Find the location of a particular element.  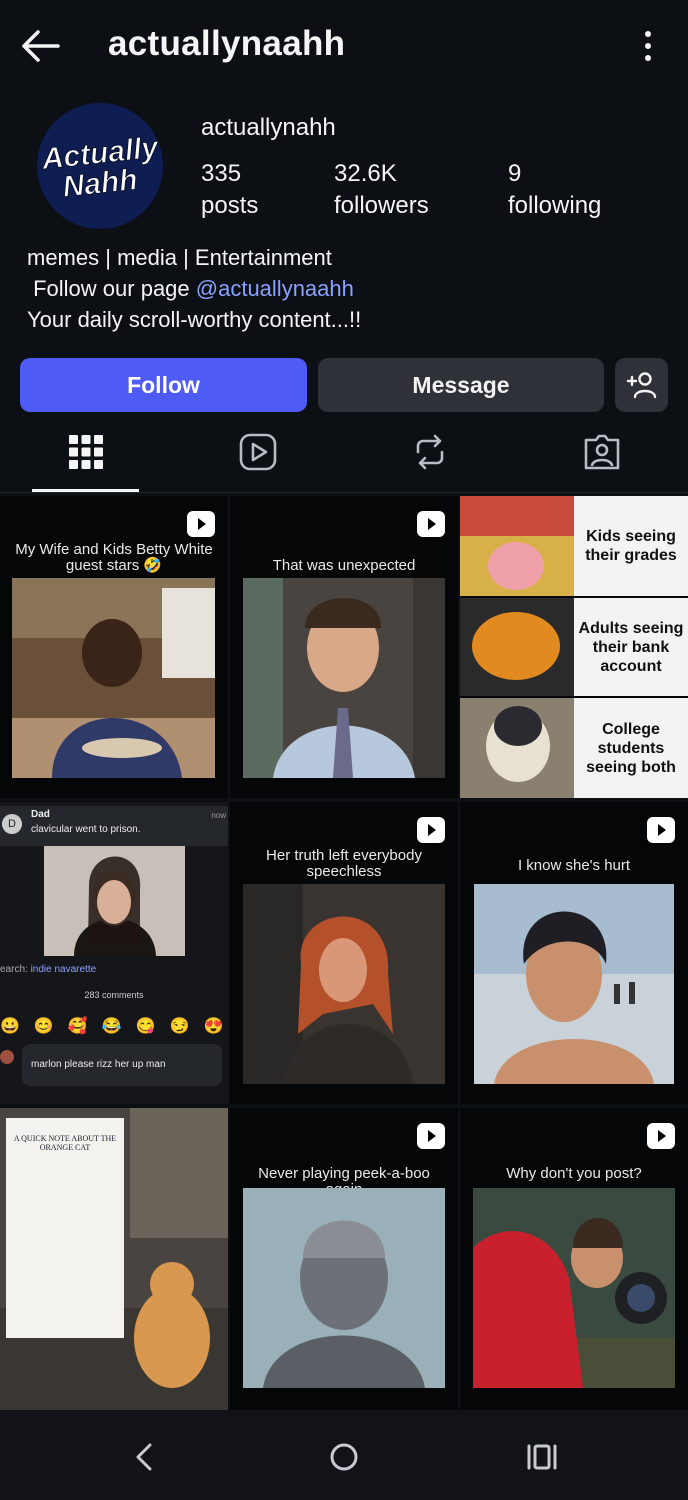

nav-recents-icon is located at coordinates (542, 1457).